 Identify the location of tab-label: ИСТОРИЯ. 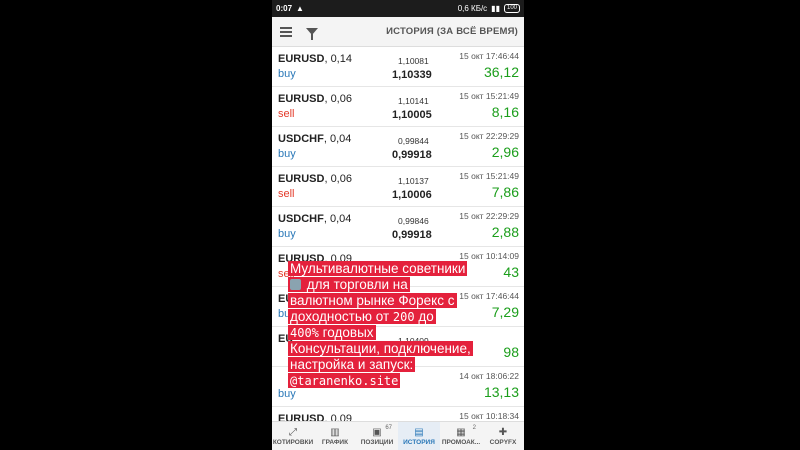
(419, 442).